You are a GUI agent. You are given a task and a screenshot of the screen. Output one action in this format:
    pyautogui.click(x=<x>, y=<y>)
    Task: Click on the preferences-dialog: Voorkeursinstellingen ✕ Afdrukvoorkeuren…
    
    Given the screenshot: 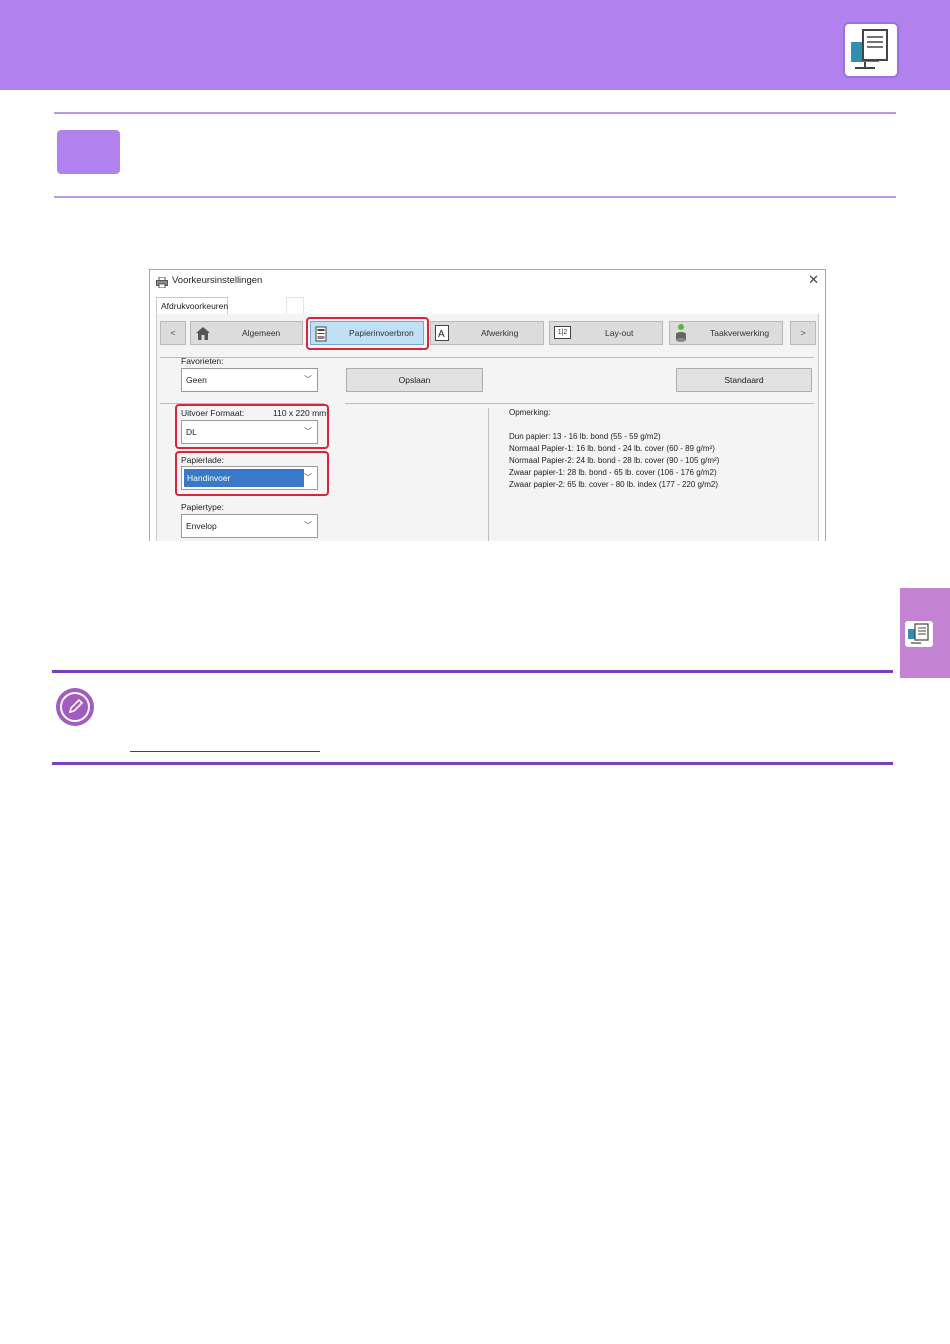 What is the action you would take?
    pyautogui.click(x=487, y=405)
    